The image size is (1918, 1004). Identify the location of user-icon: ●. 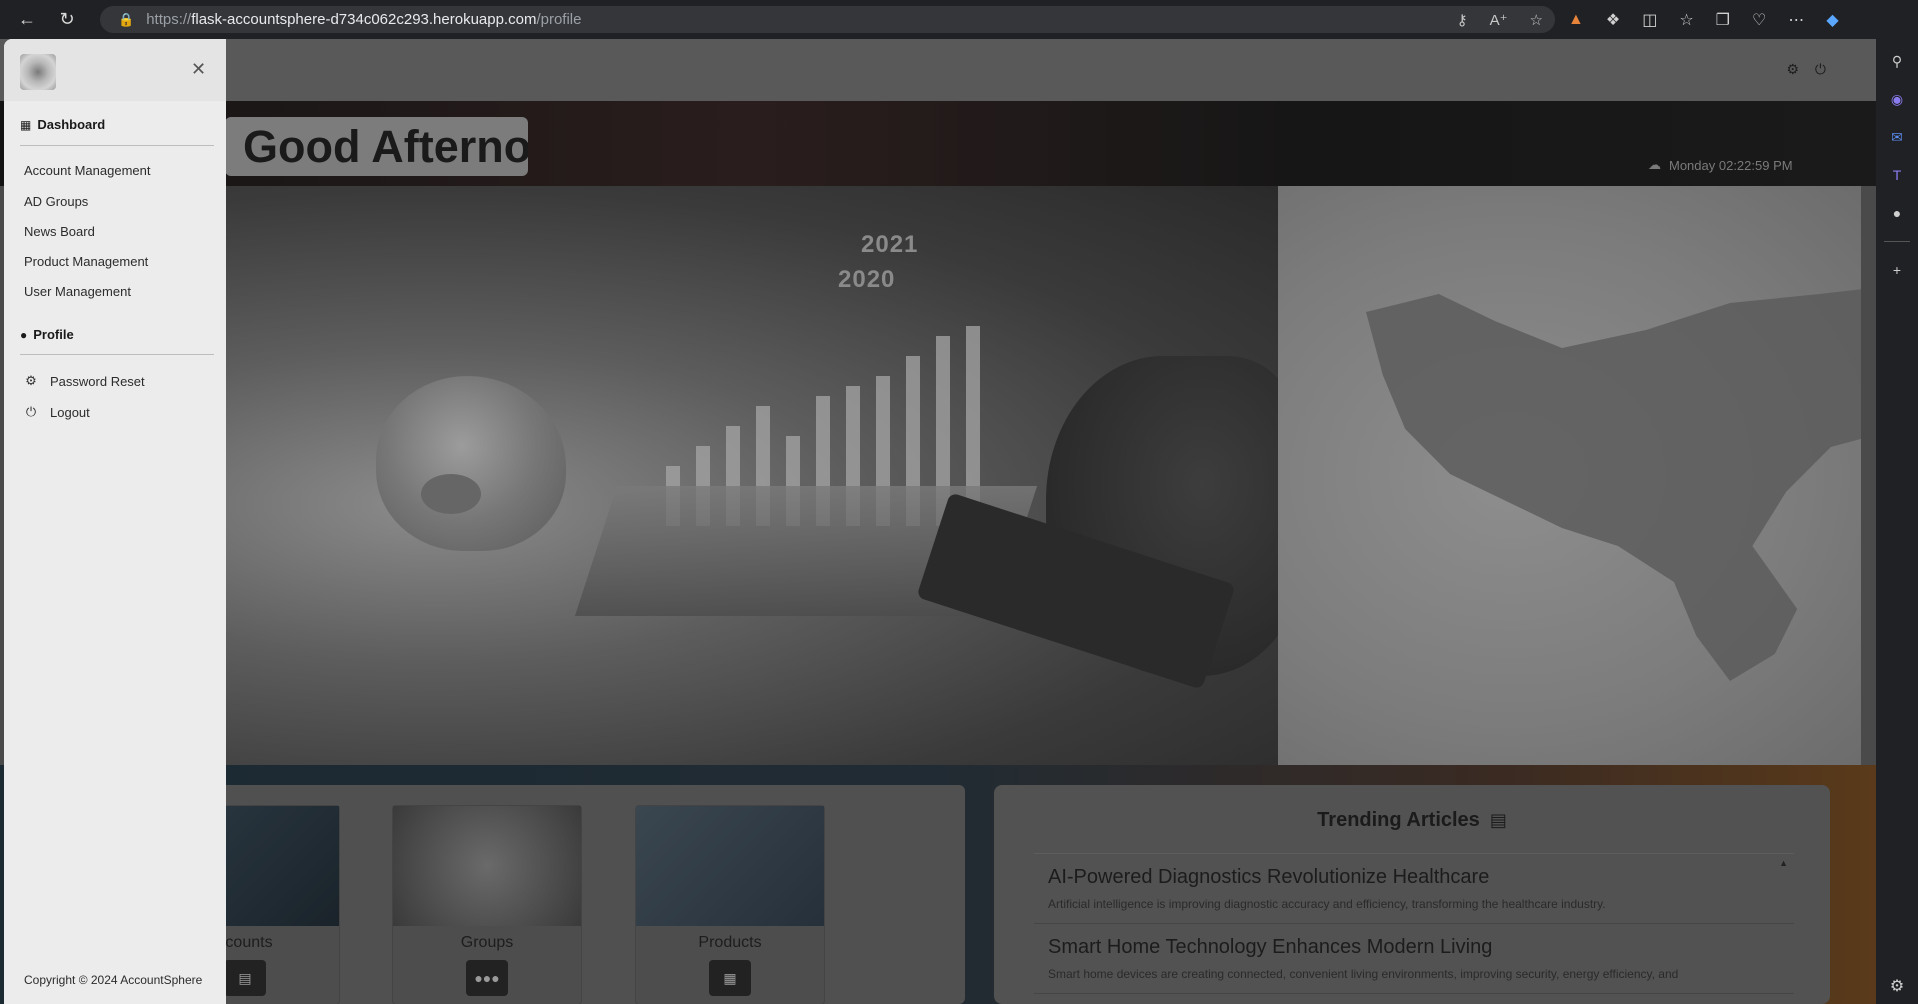
(24, 334).